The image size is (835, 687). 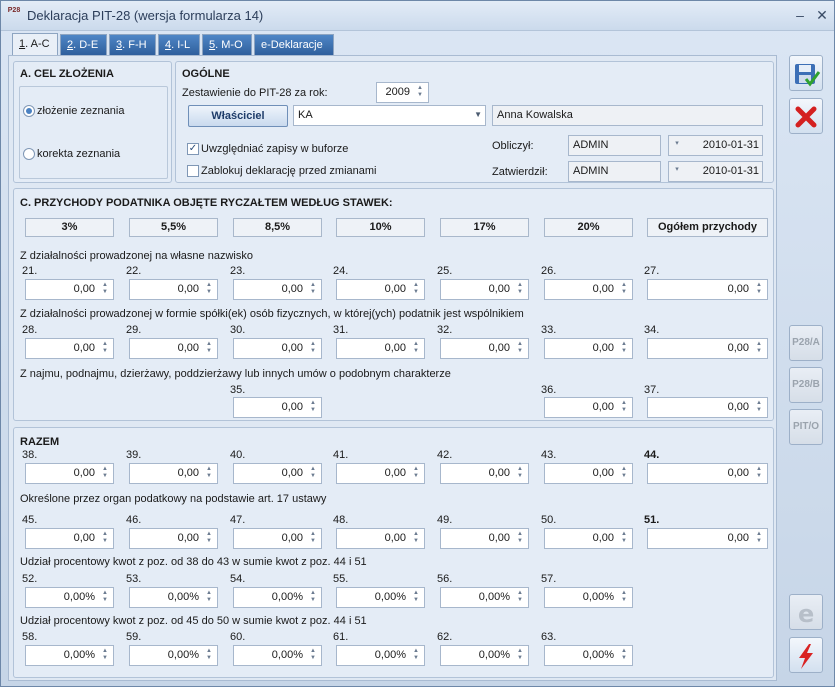 I want to click on year-spin-icon: ▲ ▼, so click(x=420, y=92).